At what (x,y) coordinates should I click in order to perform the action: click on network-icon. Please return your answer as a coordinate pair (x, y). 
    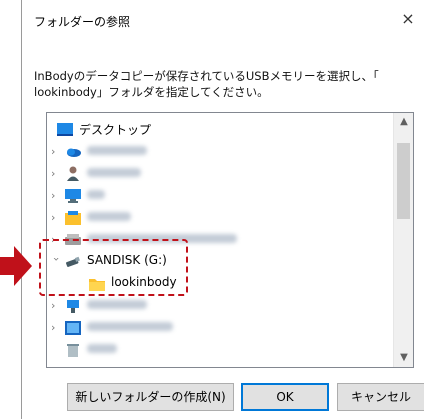
    Looking at the image, I should click on (73, 306).